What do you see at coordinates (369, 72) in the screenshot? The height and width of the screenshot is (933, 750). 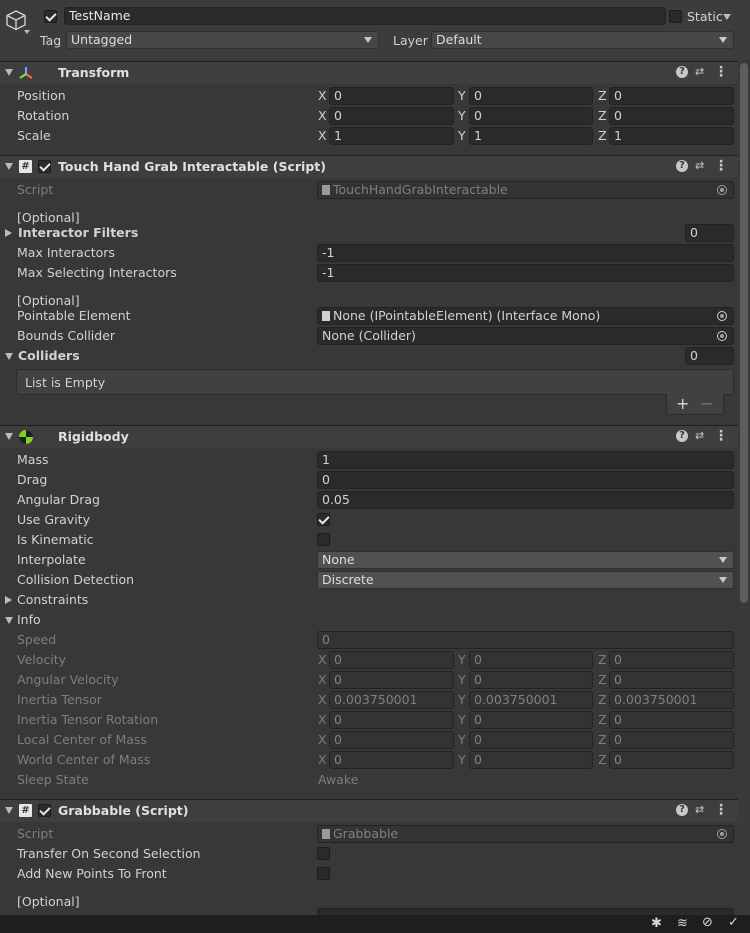 I see `transform-header: Transform ? ⇄ ⋮` at bounding box center [369, 72].